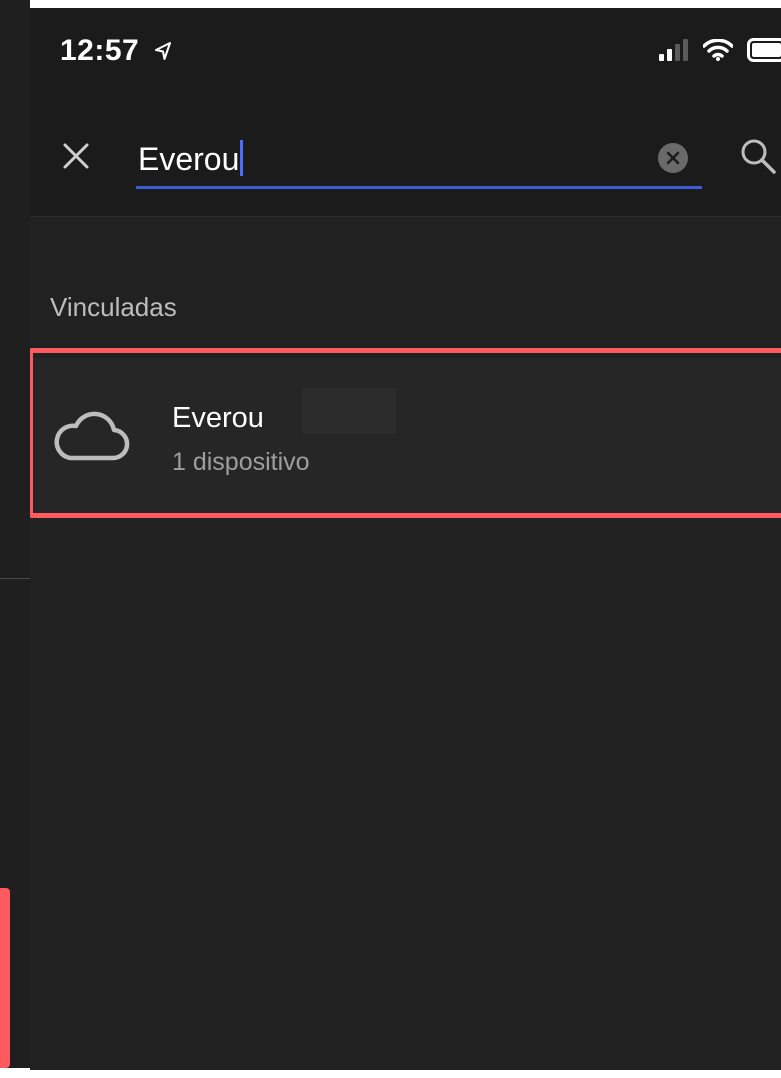 Image resolution: width=781 pixels, height=1078 pixels. I want to click on search-input: Everou, so click(419, 157).